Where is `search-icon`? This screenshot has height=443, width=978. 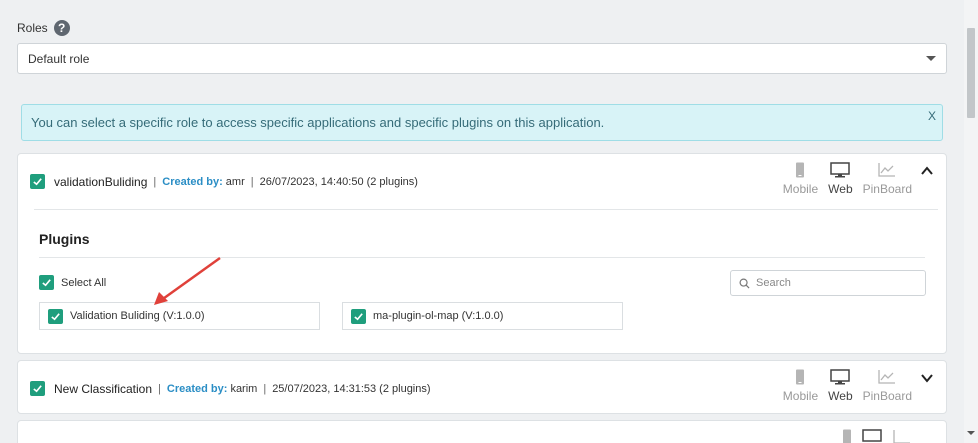
search-icon is located at coordinates (744, 283).